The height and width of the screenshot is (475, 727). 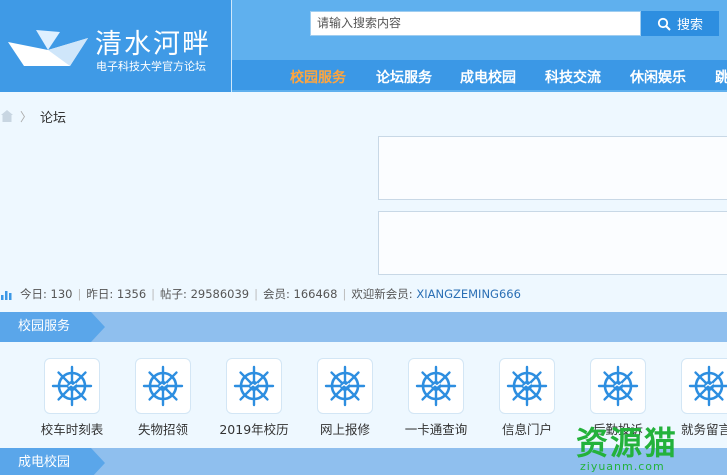 What do you see at coordinates (72, 429) in the screenshot?
I see `grid-label: 校车时刻表` at bounding box center [72, 429].